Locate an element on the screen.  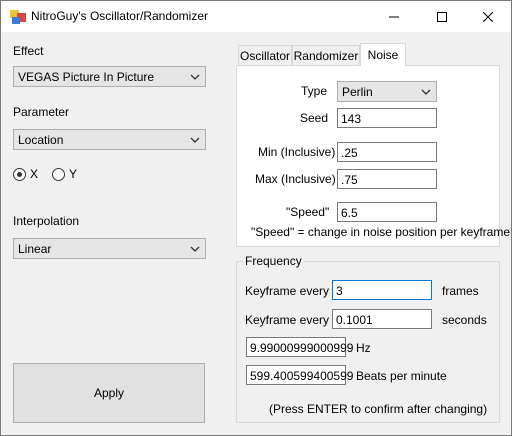
speed-value: 6.5 is located at coordinates (349, 213).